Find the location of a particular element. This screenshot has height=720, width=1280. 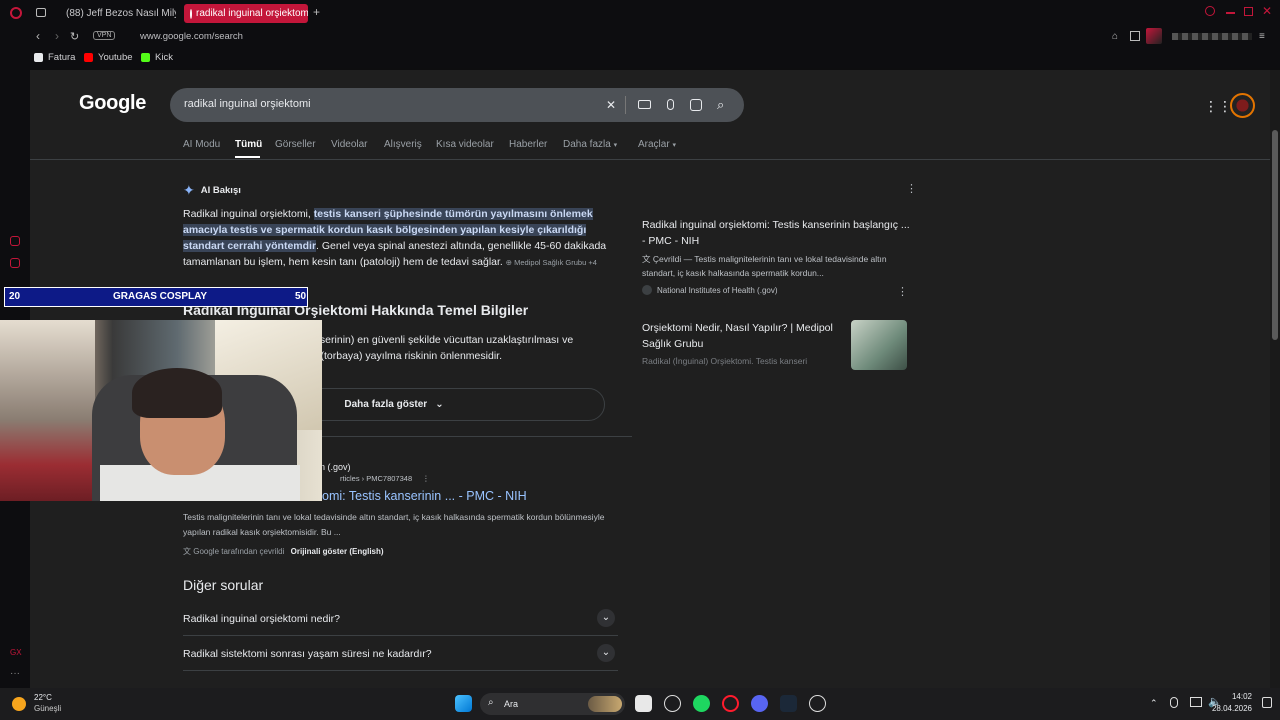

url-field: www.google.com/search is located at coordinates (191, 36).